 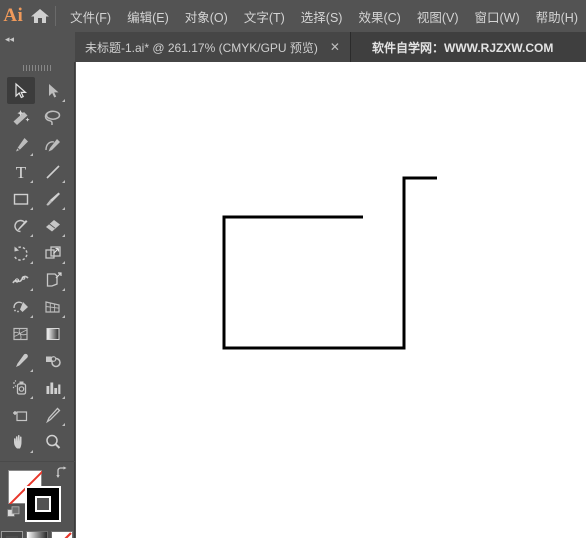 What do you see at coordinates (53, 333) in the screenshot?
I see `gradient-tool` at bounding box center [53, 333].